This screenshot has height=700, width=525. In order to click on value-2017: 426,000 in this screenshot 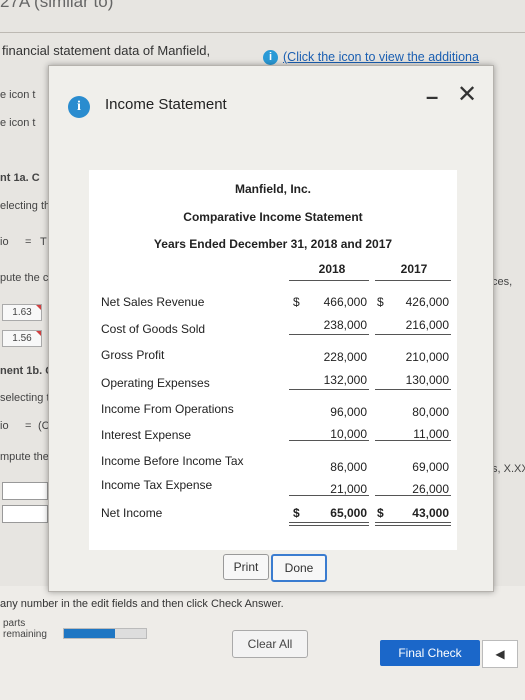, I will do `click(427, 302)`.